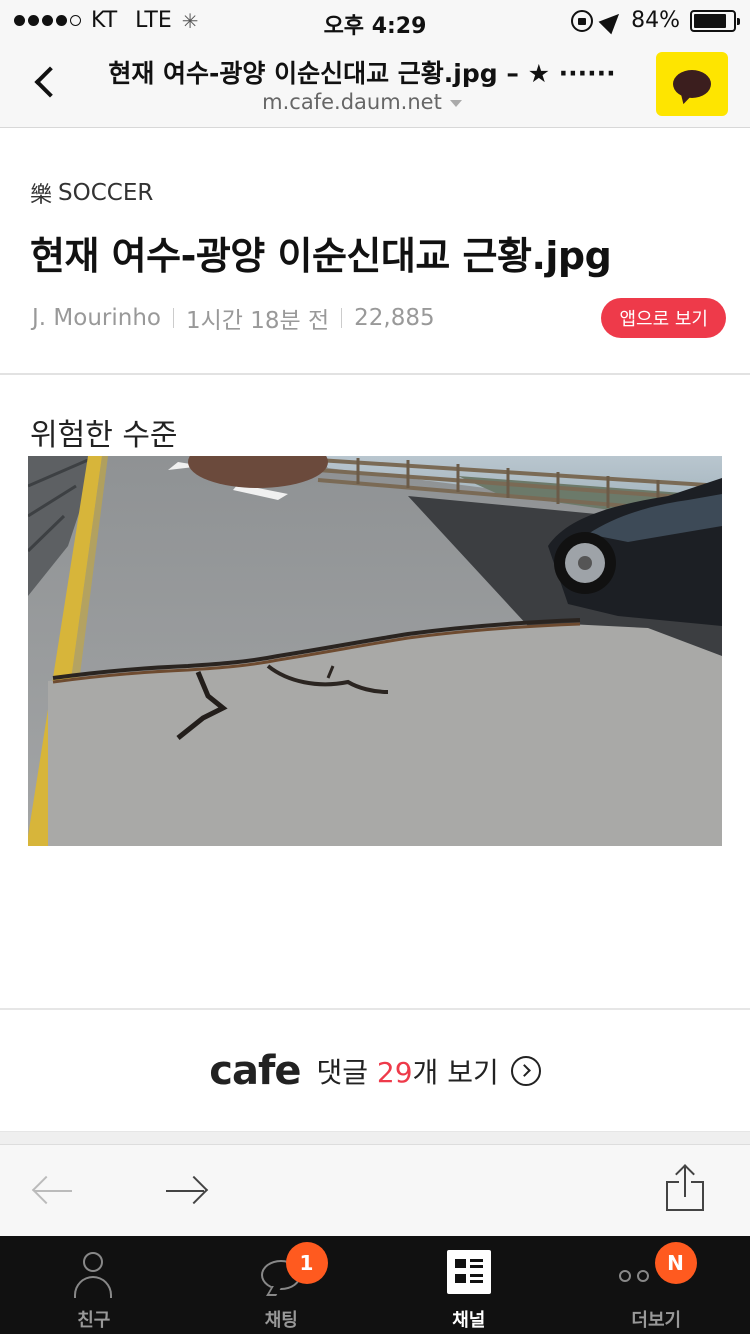 This screenshot has width=750, height=1334. What do you see at coordinates (455, 1072) in the screenshot?
I see `comment-suffix: 개 보기` at bounding box center [455, 1072].